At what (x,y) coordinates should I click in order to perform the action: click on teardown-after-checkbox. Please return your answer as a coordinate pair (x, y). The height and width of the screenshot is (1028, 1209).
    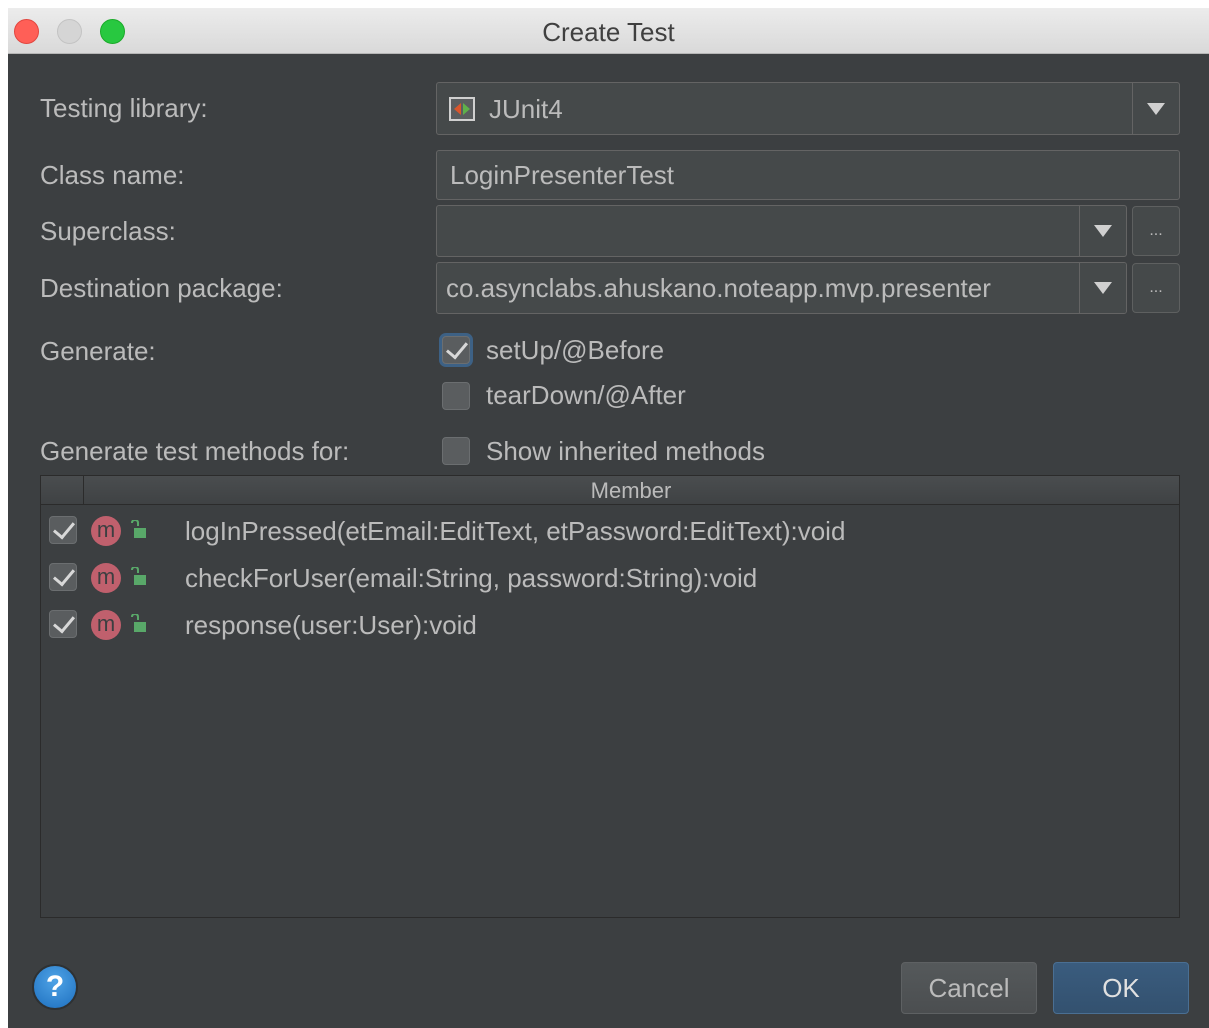
    Looking at the image, I should click on (456, 396).